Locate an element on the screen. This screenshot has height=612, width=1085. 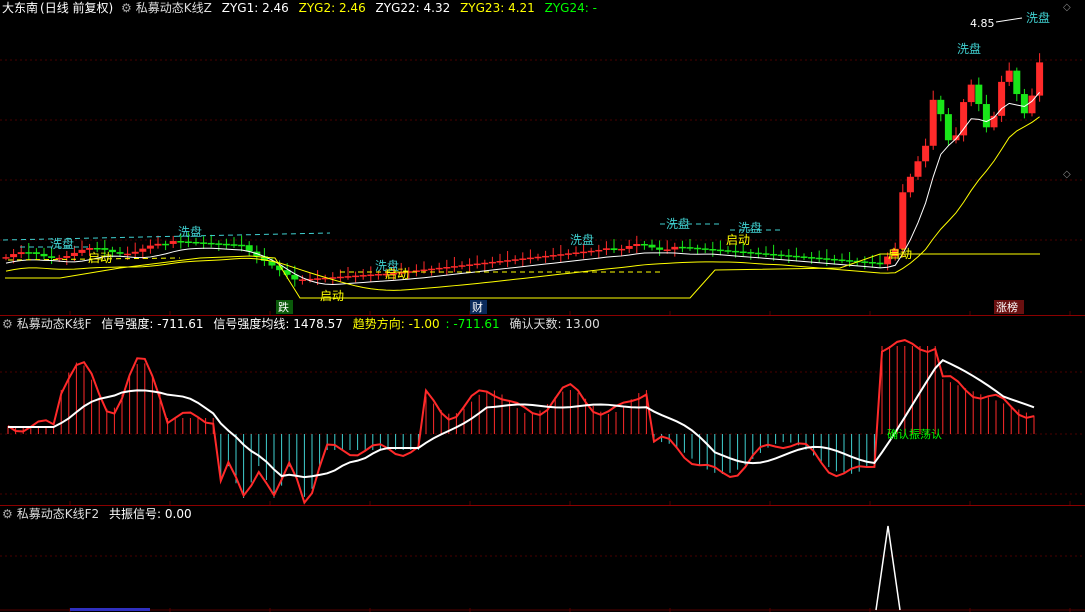
f-indicator-name: 私募动态K线F is located at coordinates (54, 324).